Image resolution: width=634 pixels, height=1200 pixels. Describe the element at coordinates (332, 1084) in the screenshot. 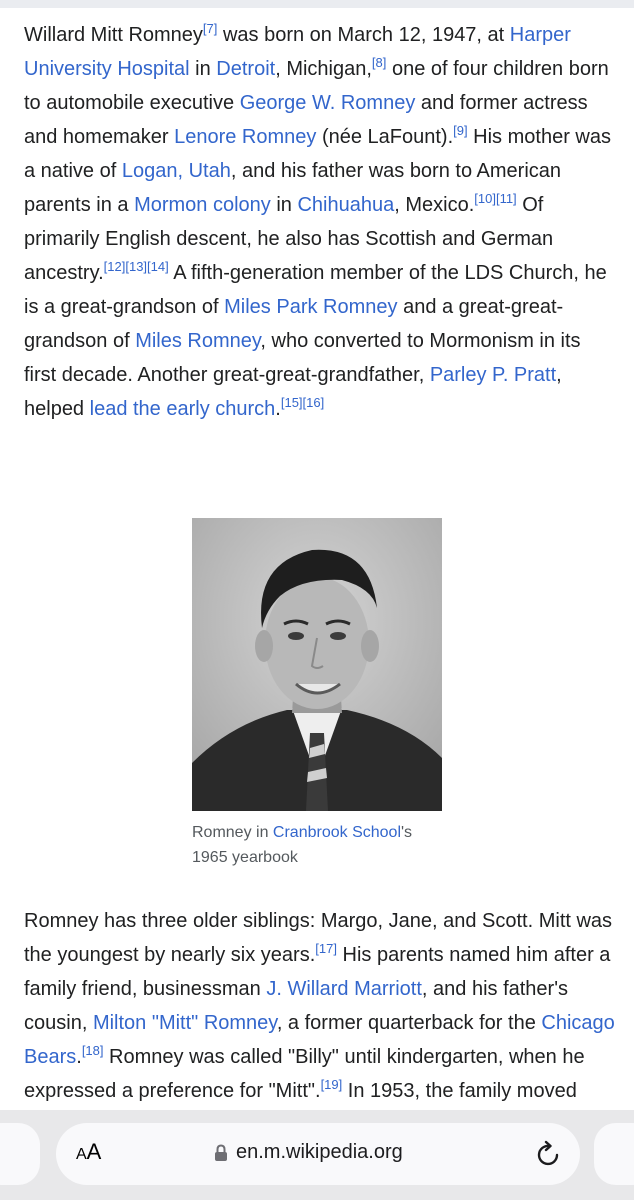

I see `citation-19: [19]` at that location.